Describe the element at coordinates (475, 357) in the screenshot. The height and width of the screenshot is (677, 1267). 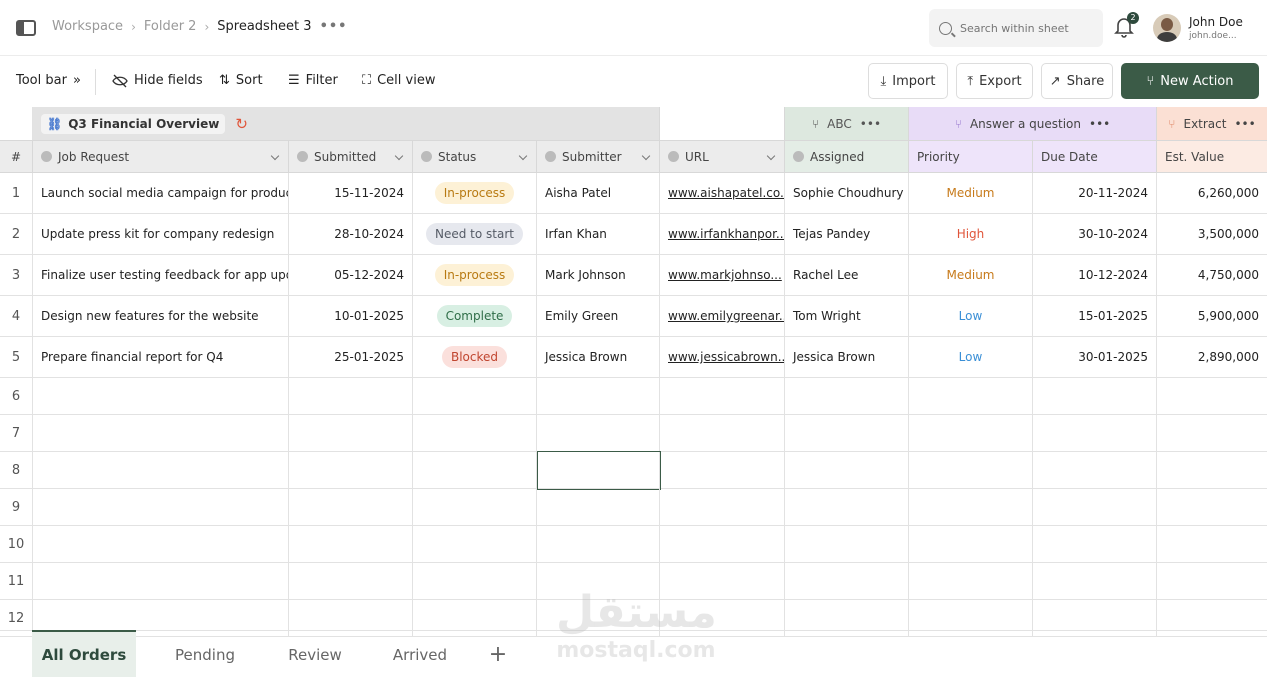
I see `cell-status: Blocked` at that location.